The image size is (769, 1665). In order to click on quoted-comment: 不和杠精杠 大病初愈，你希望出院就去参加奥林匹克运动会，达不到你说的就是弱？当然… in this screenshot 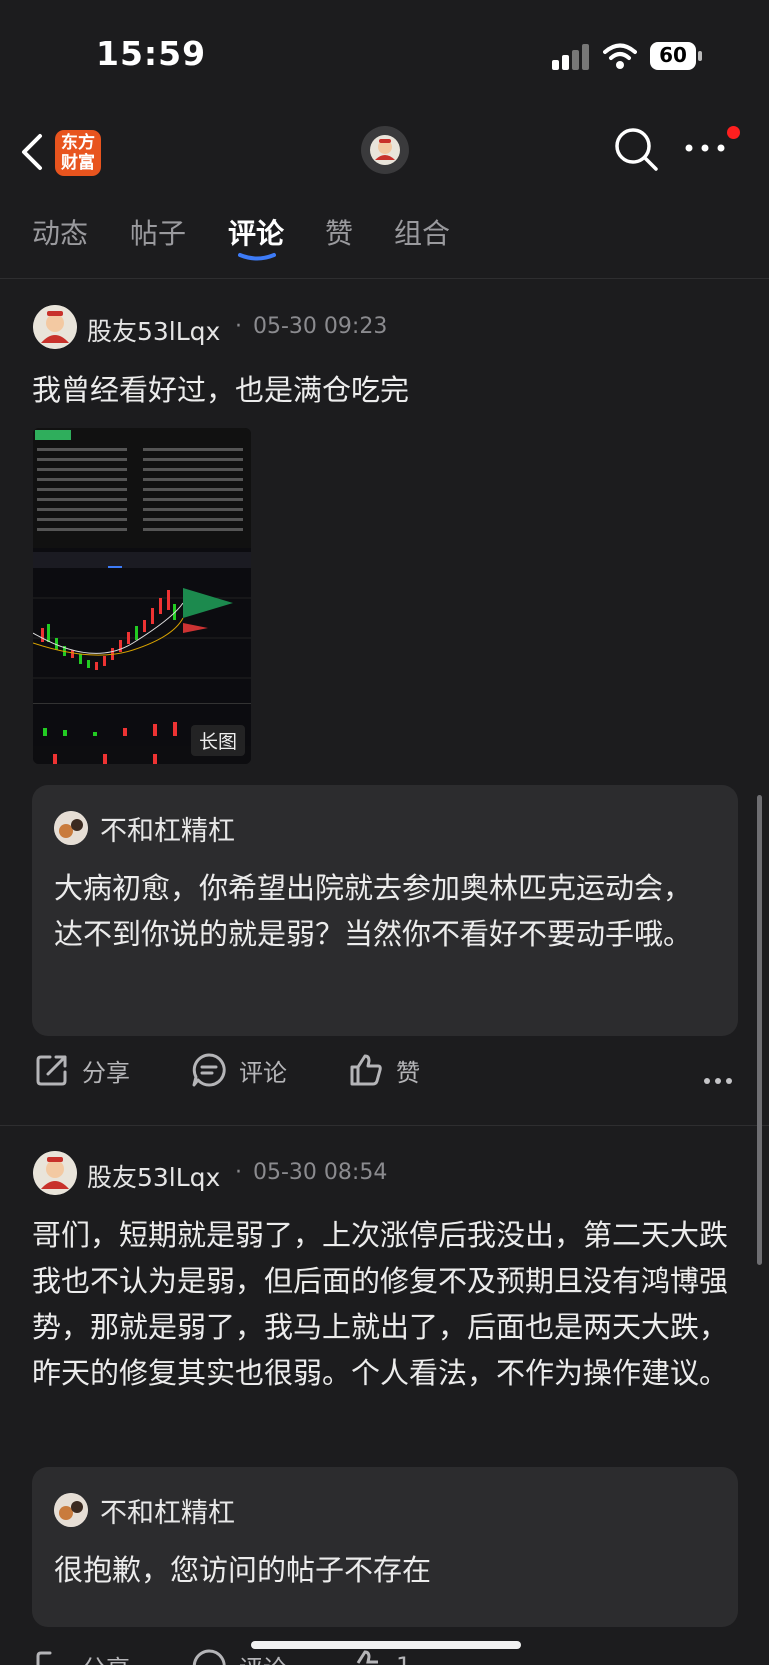, I will do `click(385, 910)`.